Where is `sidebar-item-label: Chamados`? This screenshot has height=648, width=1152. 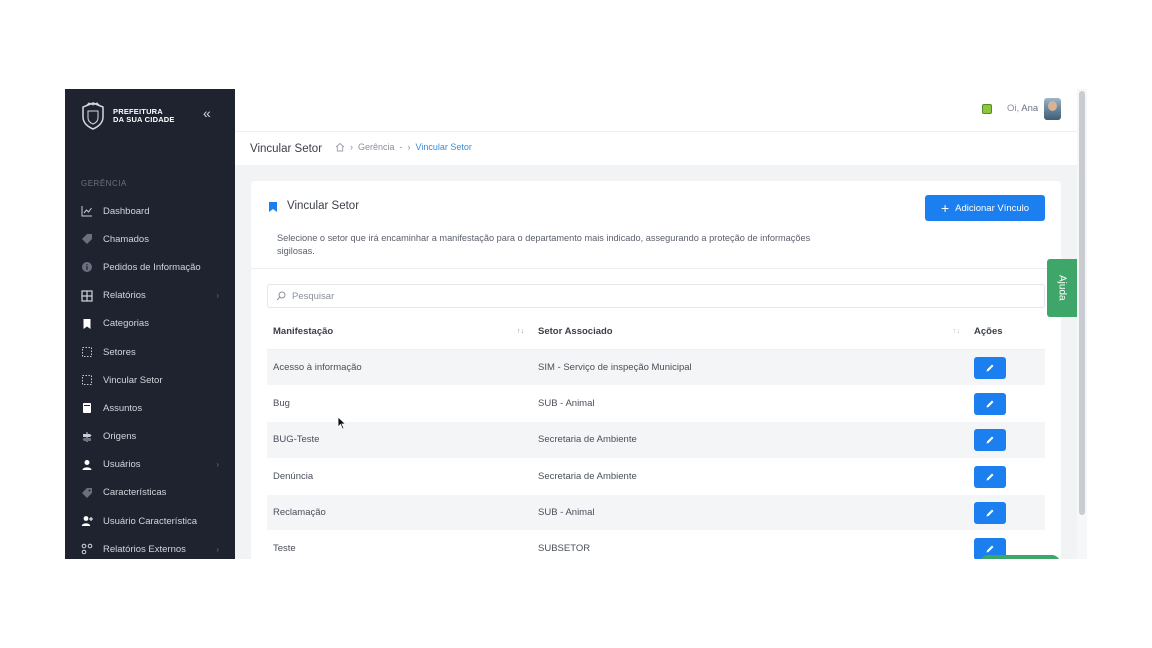 sidebar-item-label: Chamados is located at coordinates (126, 239).